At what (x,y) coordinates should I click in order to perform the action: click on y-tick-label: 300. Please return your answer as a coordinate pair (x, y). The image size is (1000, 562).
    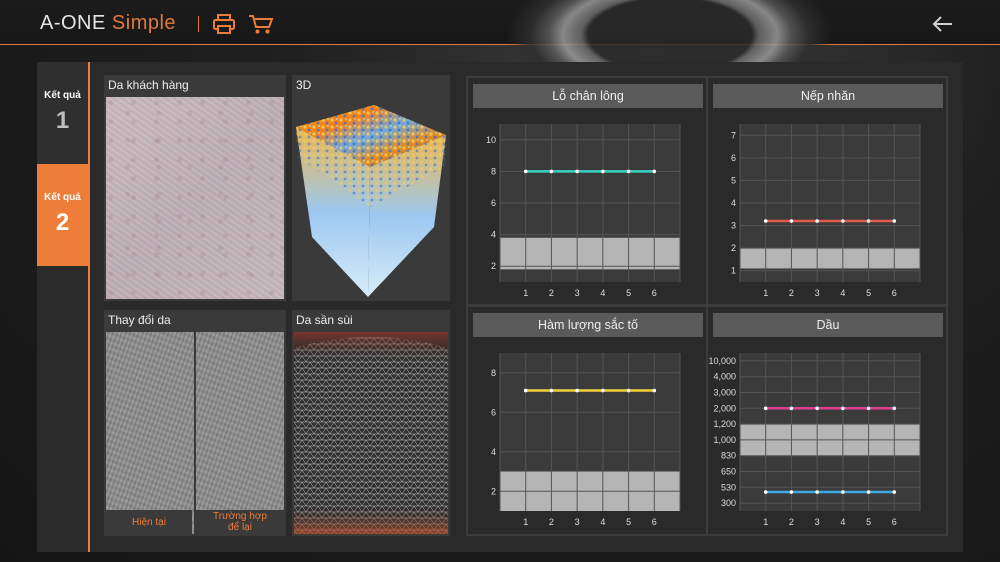
    Looking at the image, I should click on (728, 503).